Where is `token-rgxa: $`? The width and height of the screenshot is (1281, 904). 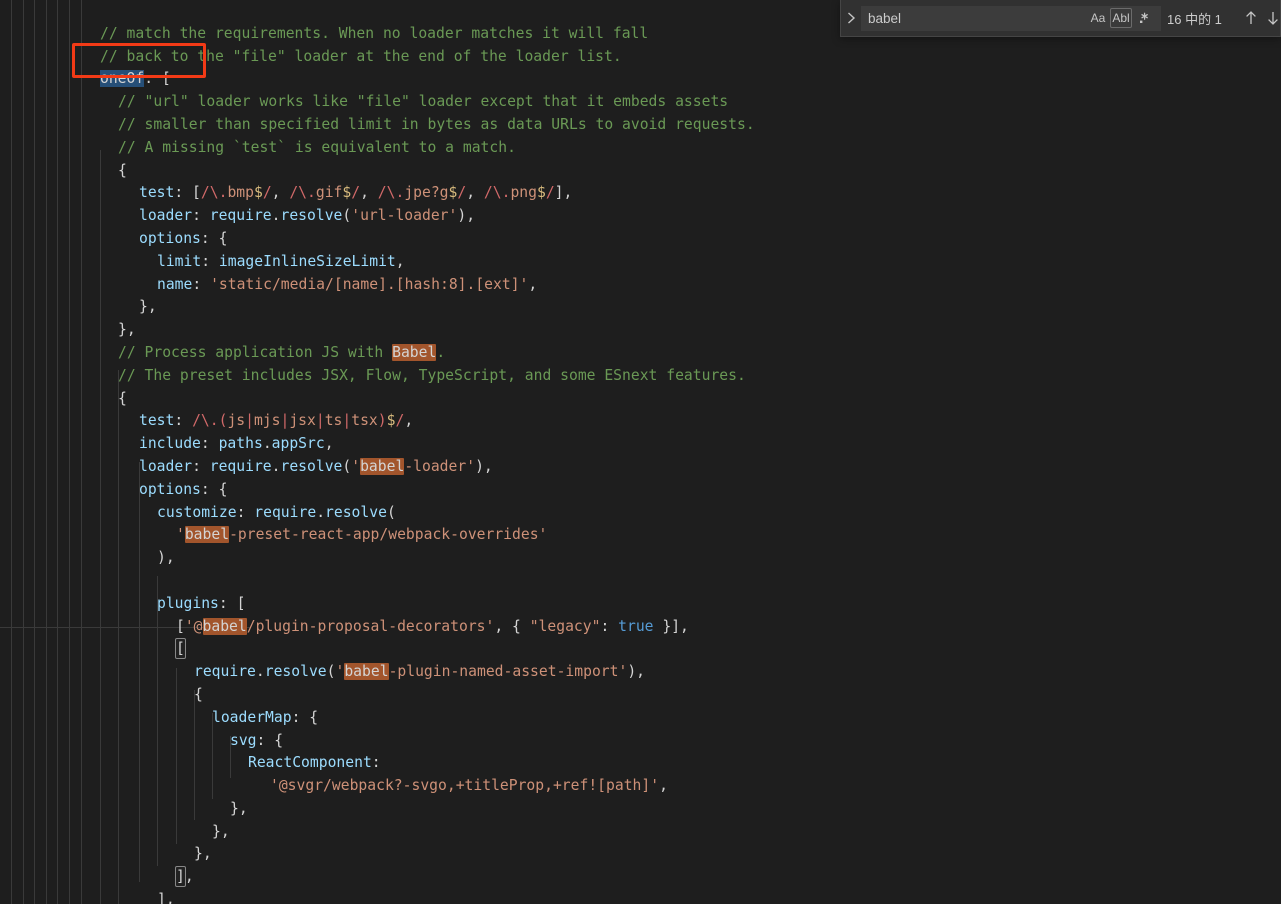 token-rgxa: $ is located at coordinates (541, 193).